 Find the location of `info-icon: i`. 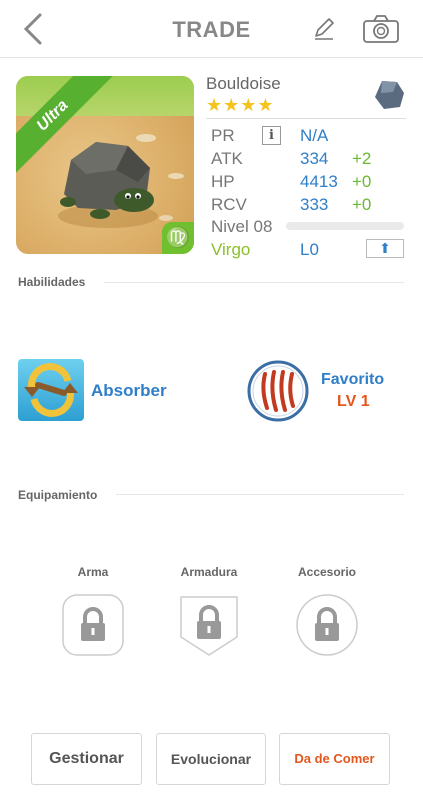

info-icon: i is located at coordinates (271, 135).